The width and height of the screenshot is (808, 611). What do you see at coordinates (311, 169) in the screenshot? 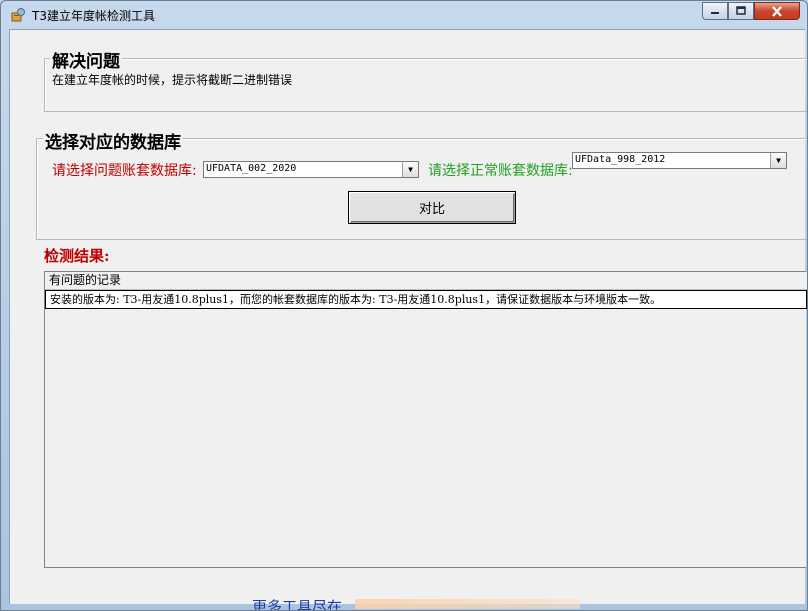
I see `problem-db-select: UFDATA_002_2020 ▼` at bounding box center [311, 169].